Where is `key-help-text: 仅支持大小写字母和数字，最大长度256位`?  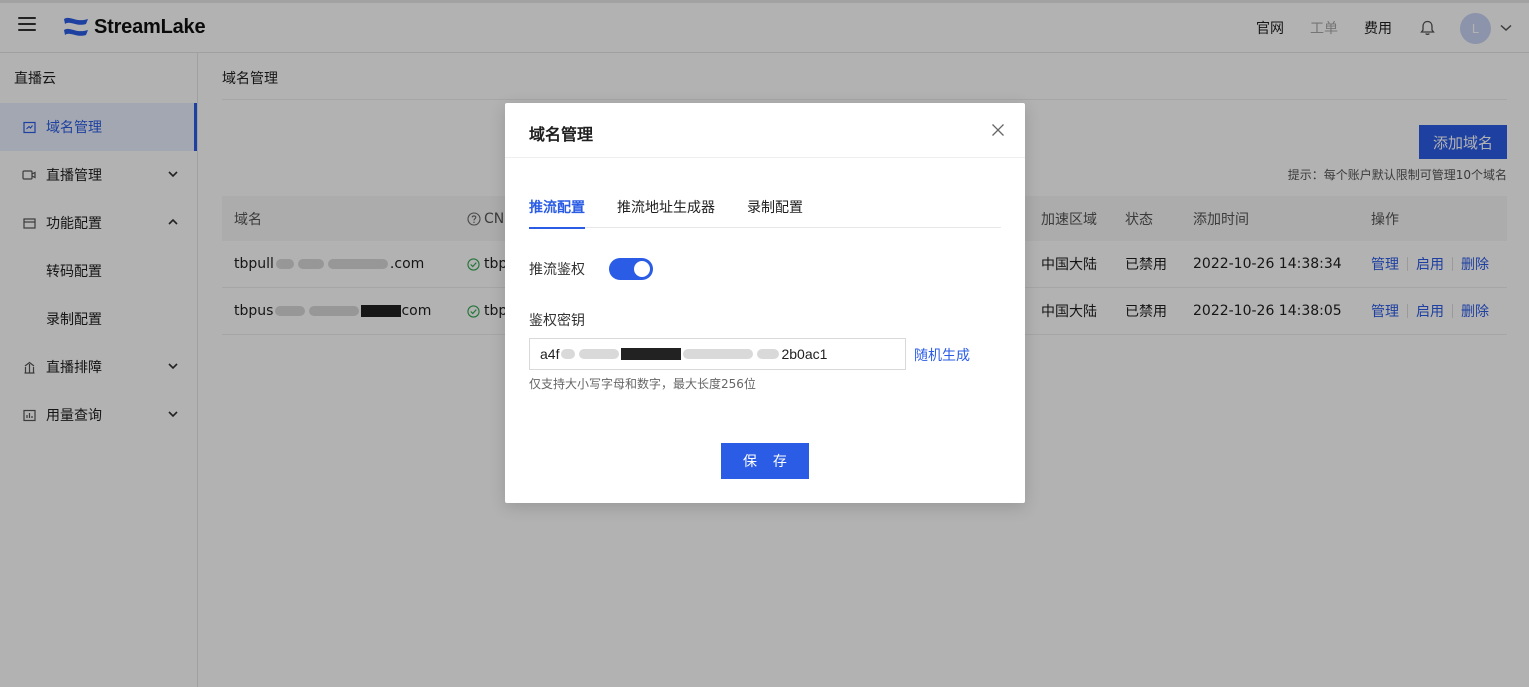 key-help-text: 仅支持大小写字母和数字，最大长度256位 is located at coordinates (642, 384).